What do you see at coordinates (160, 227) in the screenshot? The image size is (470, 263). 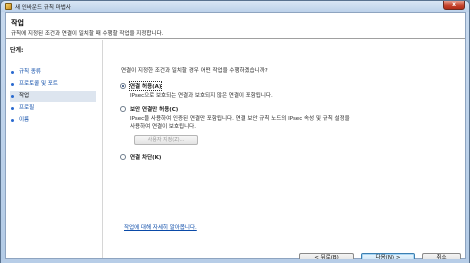 I see `help-link: 작업에 대해 자세히 알아봅니다.` at bounding box center [160, 227].